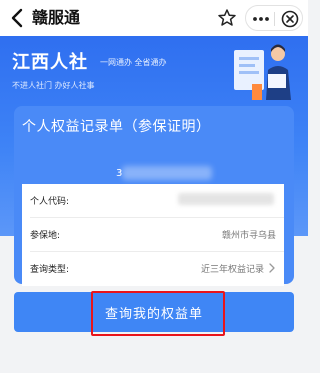  I want to click on query-type-label: 查询类型:, so click(50, 270).